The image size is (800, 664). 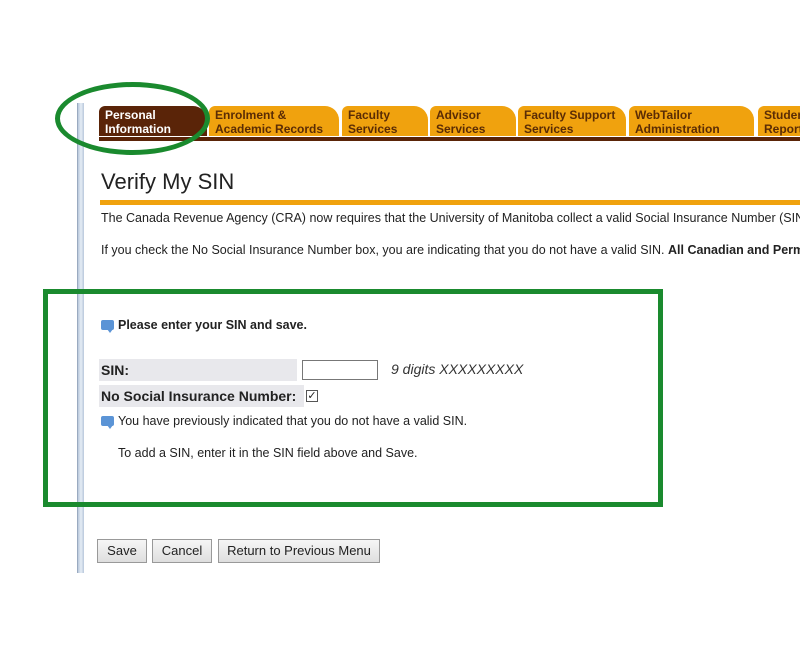 I want to click on tab-label: Faculty, so click(x=369, y=115).